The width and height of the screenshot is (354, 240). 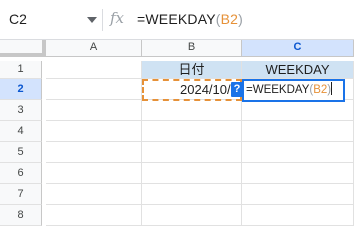 What do you see at coordinates (23, 48) in the screenshot?
I see `select-all-corner` at bounding box center [23, 48].